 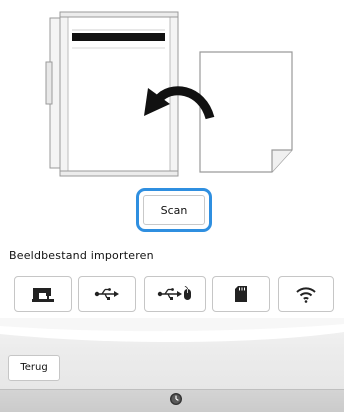 I want to click on usb-source-button, so click(x=107, y=294).